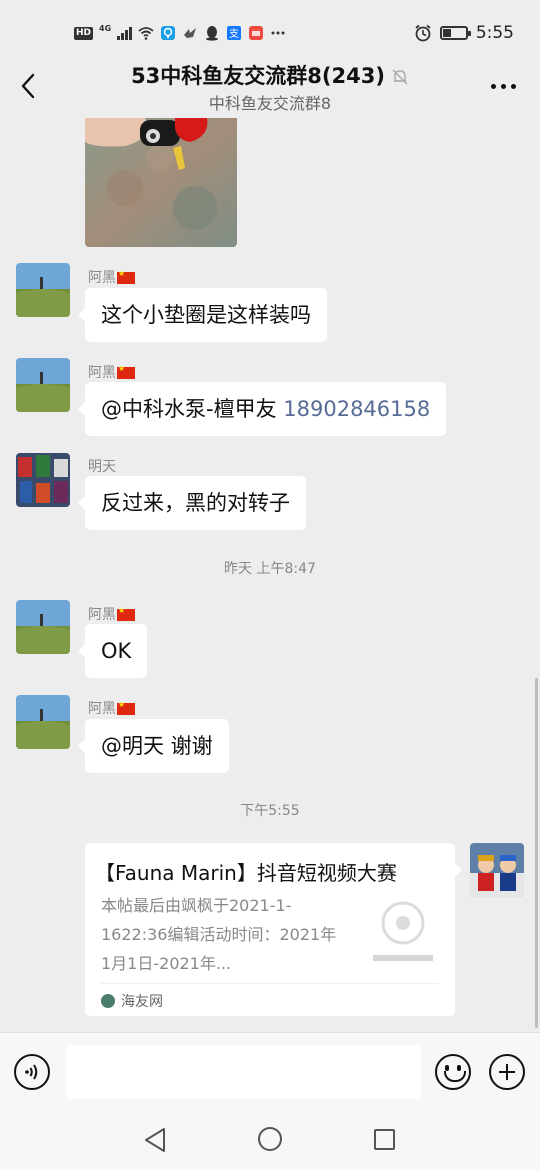  I want to click on phone-link: 18902846158, so click(356, 409).